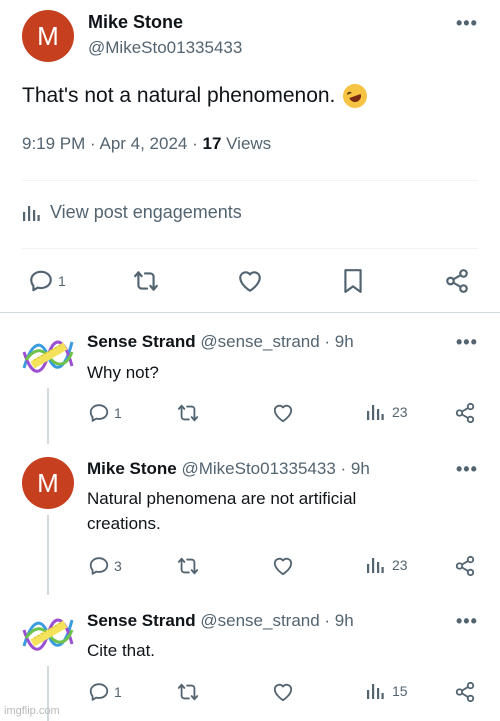 The image size is (500, 721). I want to click on views-count: 17, so click(212, 143).